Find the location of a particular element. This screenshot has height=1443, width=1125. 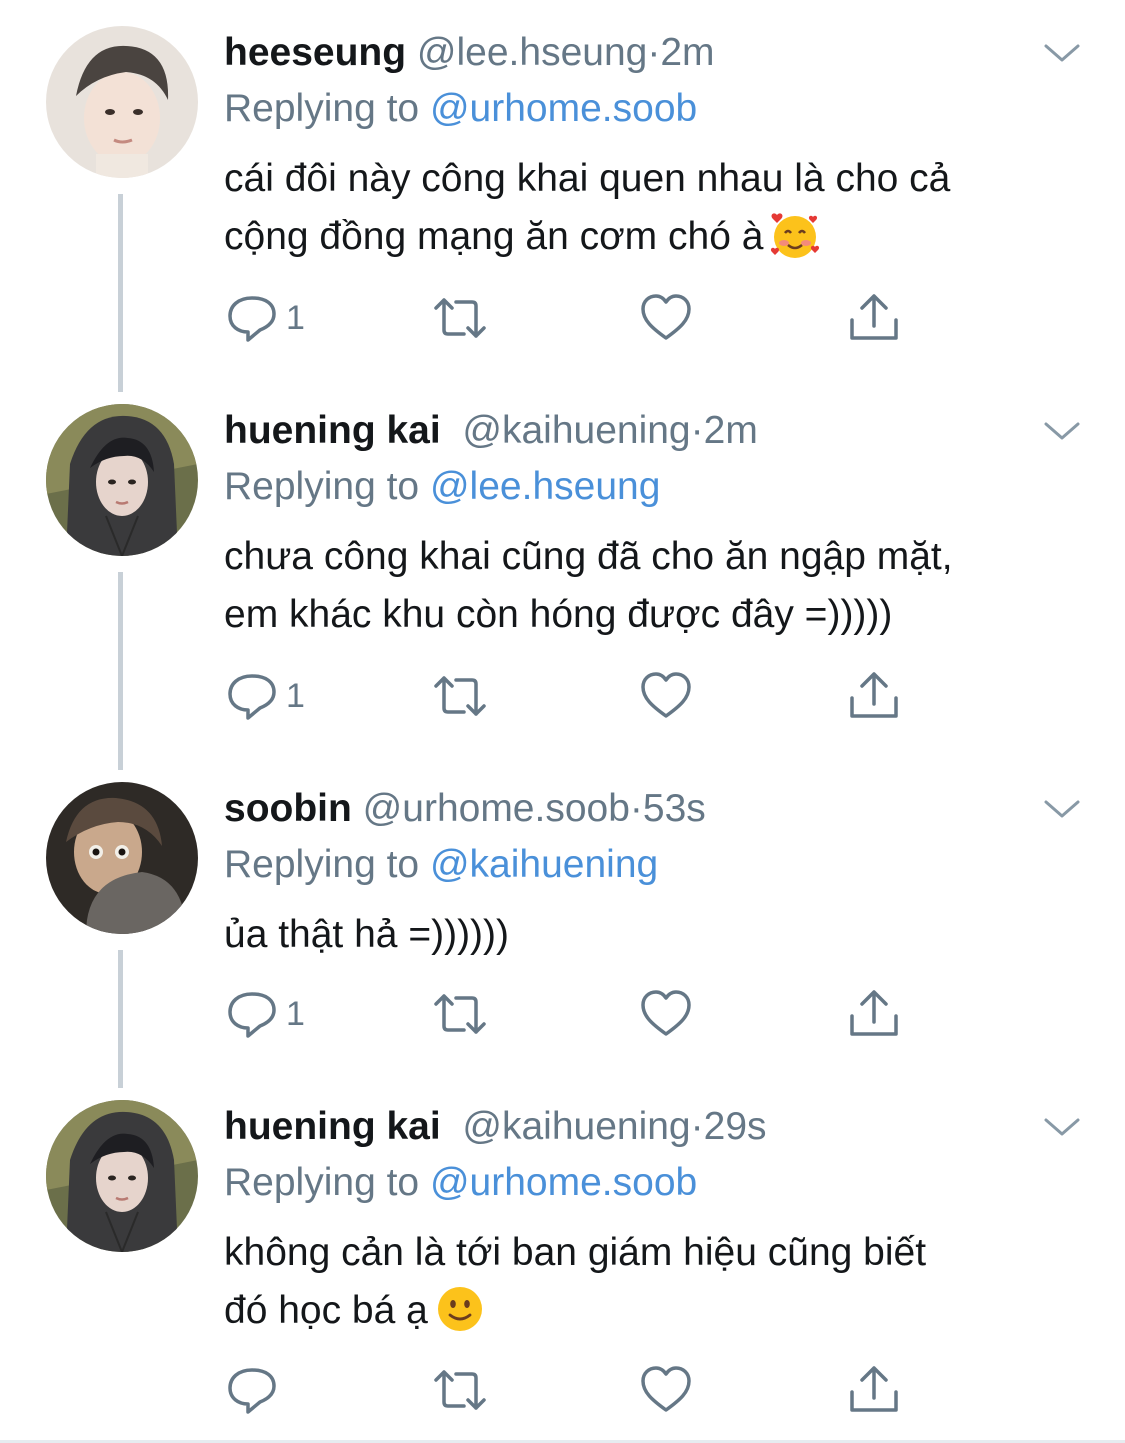

tweet-header: huening kai @kaihuening·2m is located at coordinates (491, 431).